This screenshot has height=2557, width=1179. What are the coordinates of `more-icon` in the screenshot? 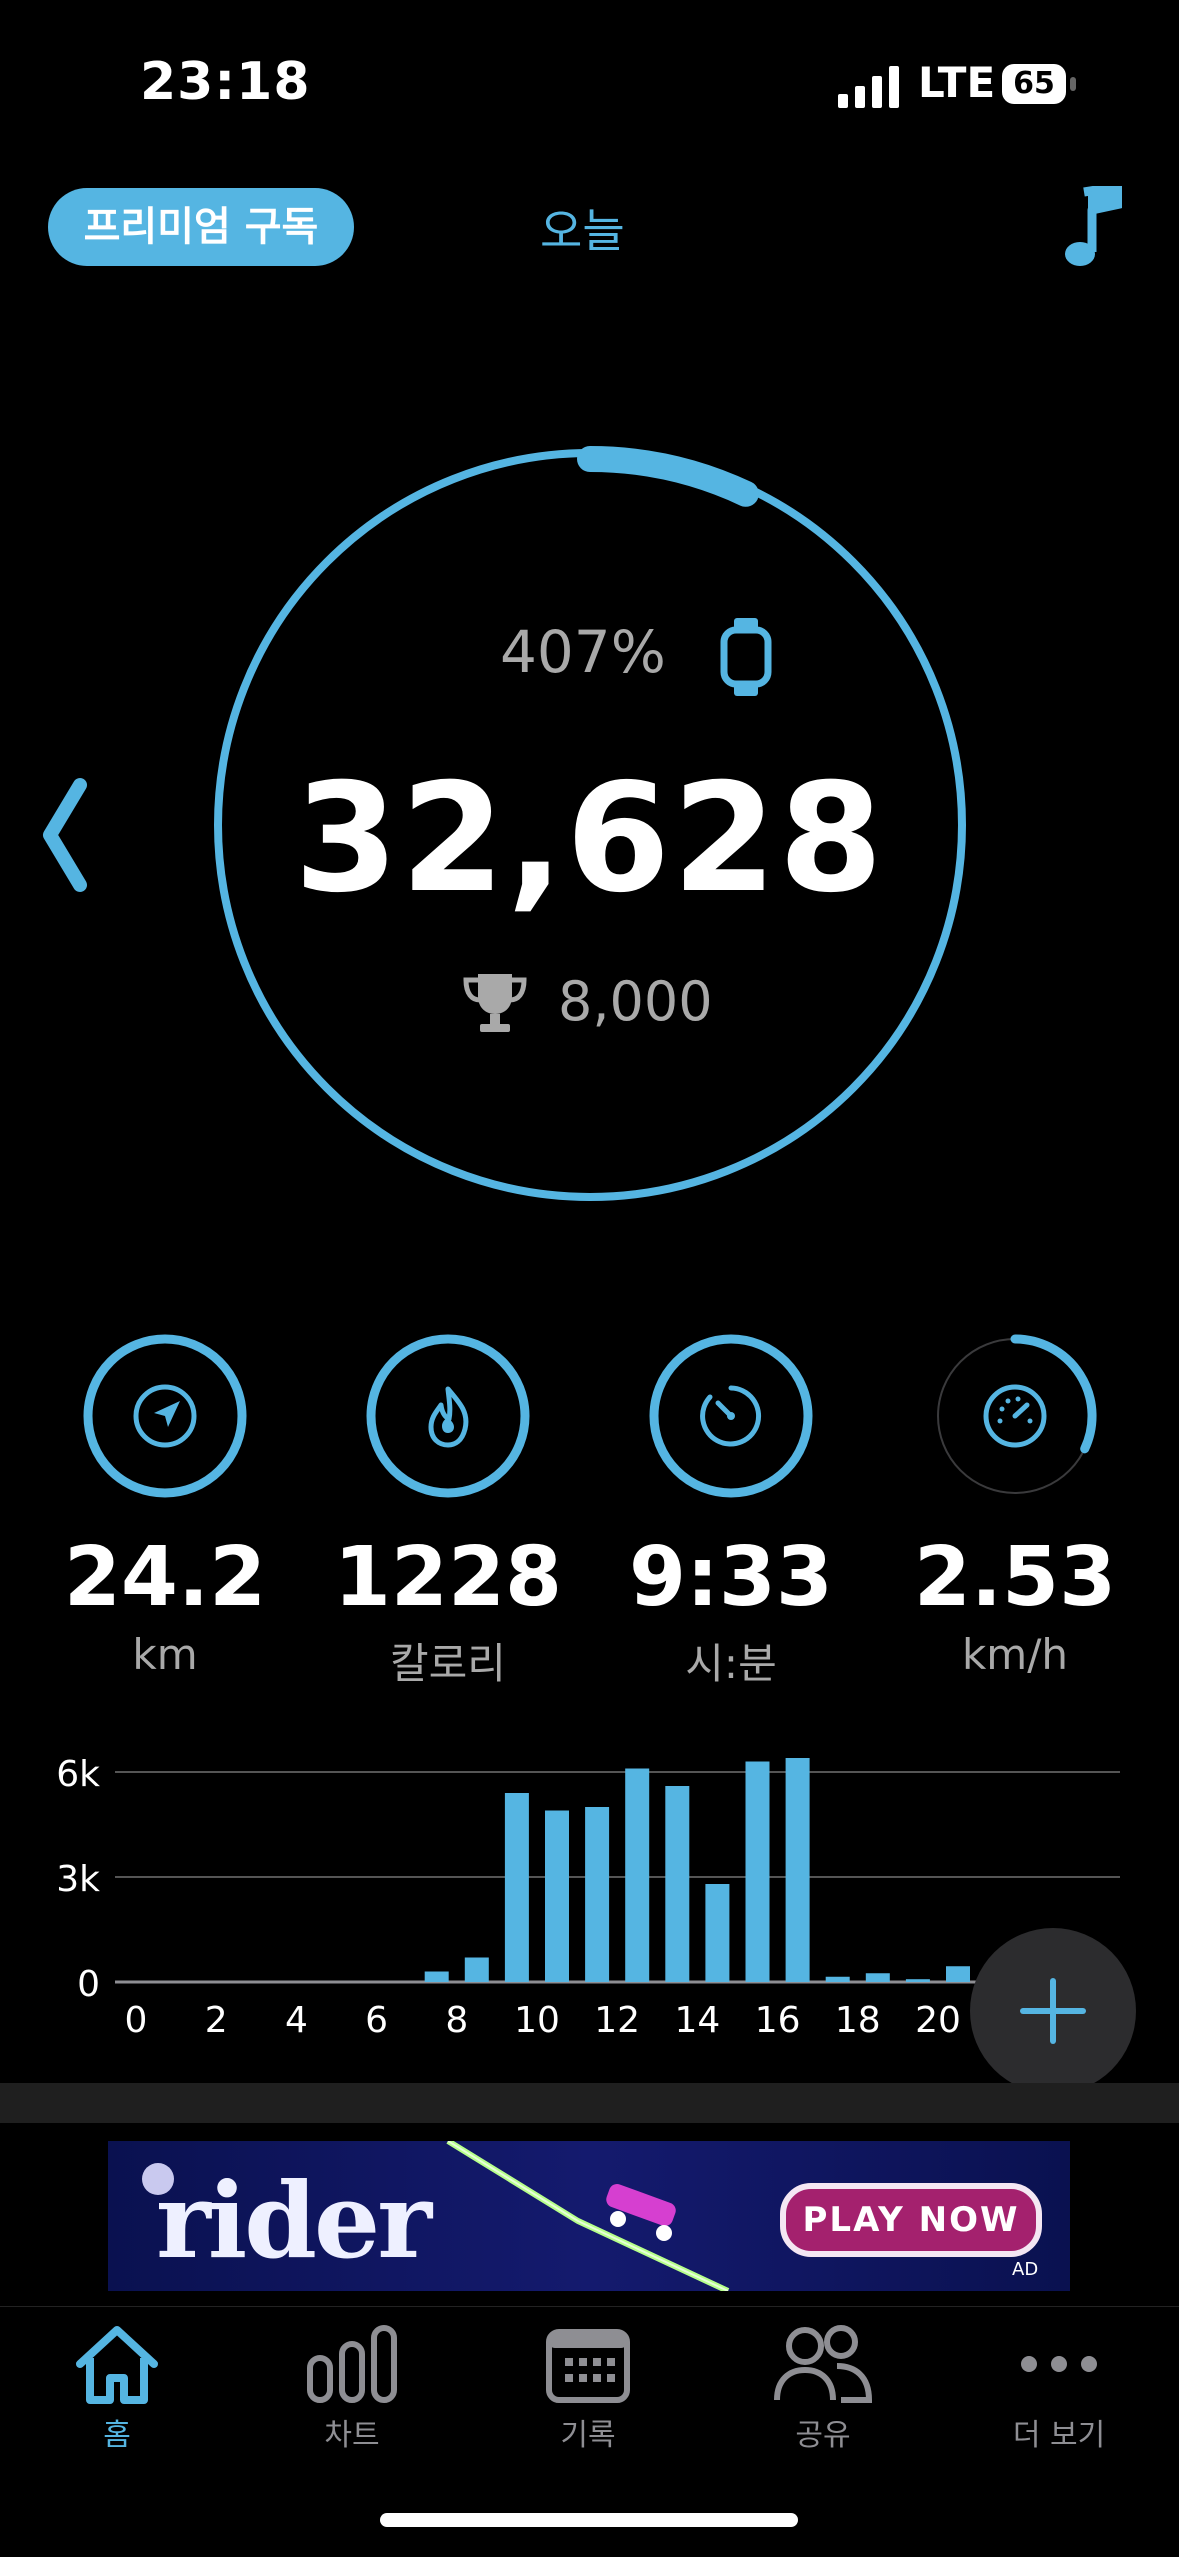 It's located at (1059, 2364).